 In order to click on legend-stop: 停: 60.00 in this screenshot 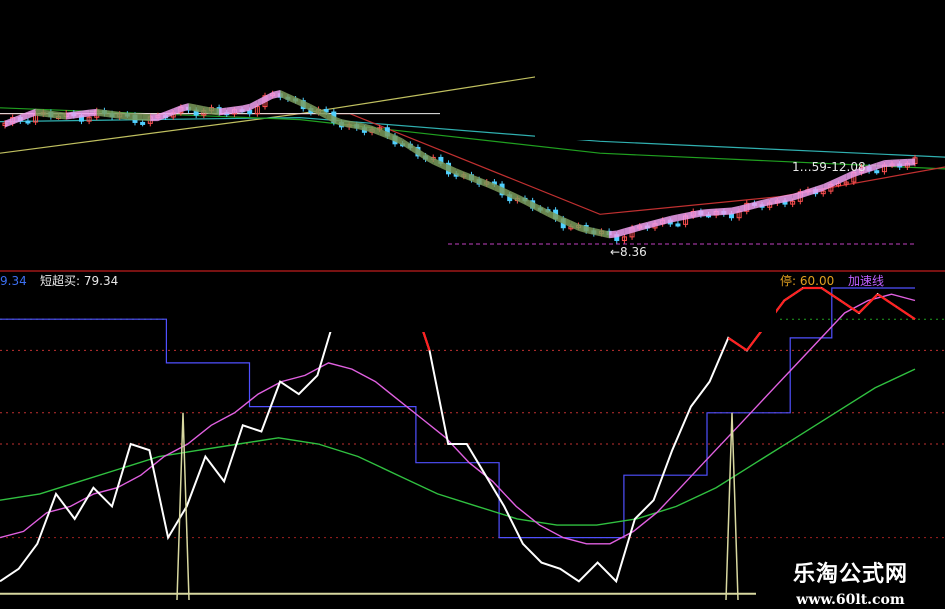, I will do `click(807, 281)`.